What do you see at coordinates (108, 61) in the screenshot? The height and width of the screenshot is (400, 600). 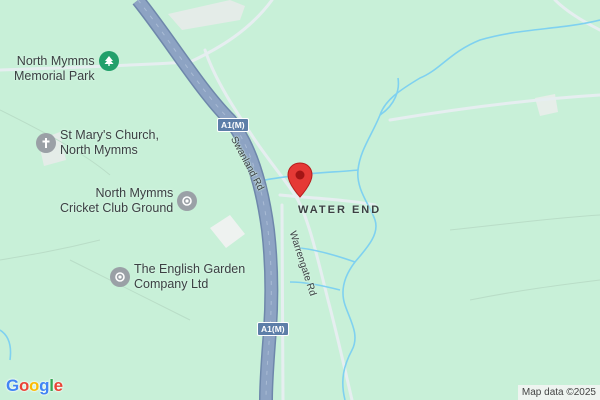 I see `tree-icon` at bounding box center [108, 61].